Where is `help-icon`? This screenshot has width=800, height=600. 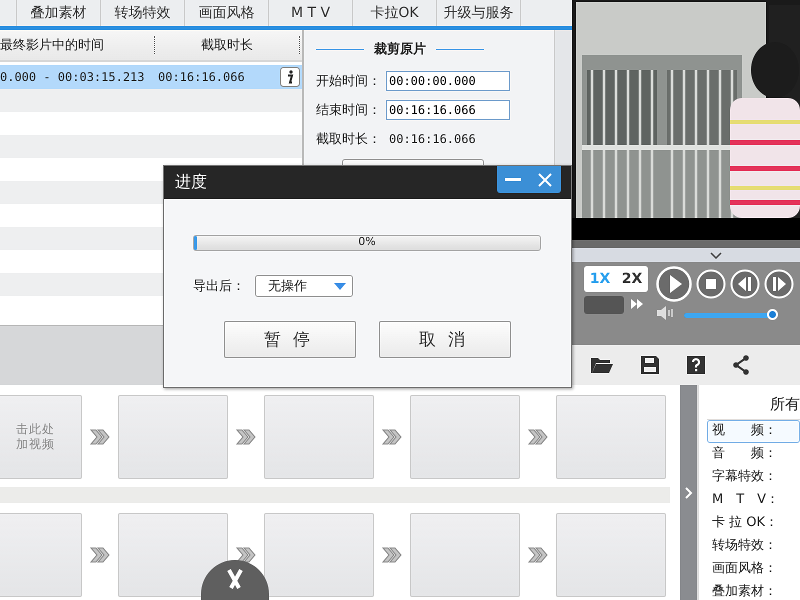 help-icon is located at coordinates (696, 365).